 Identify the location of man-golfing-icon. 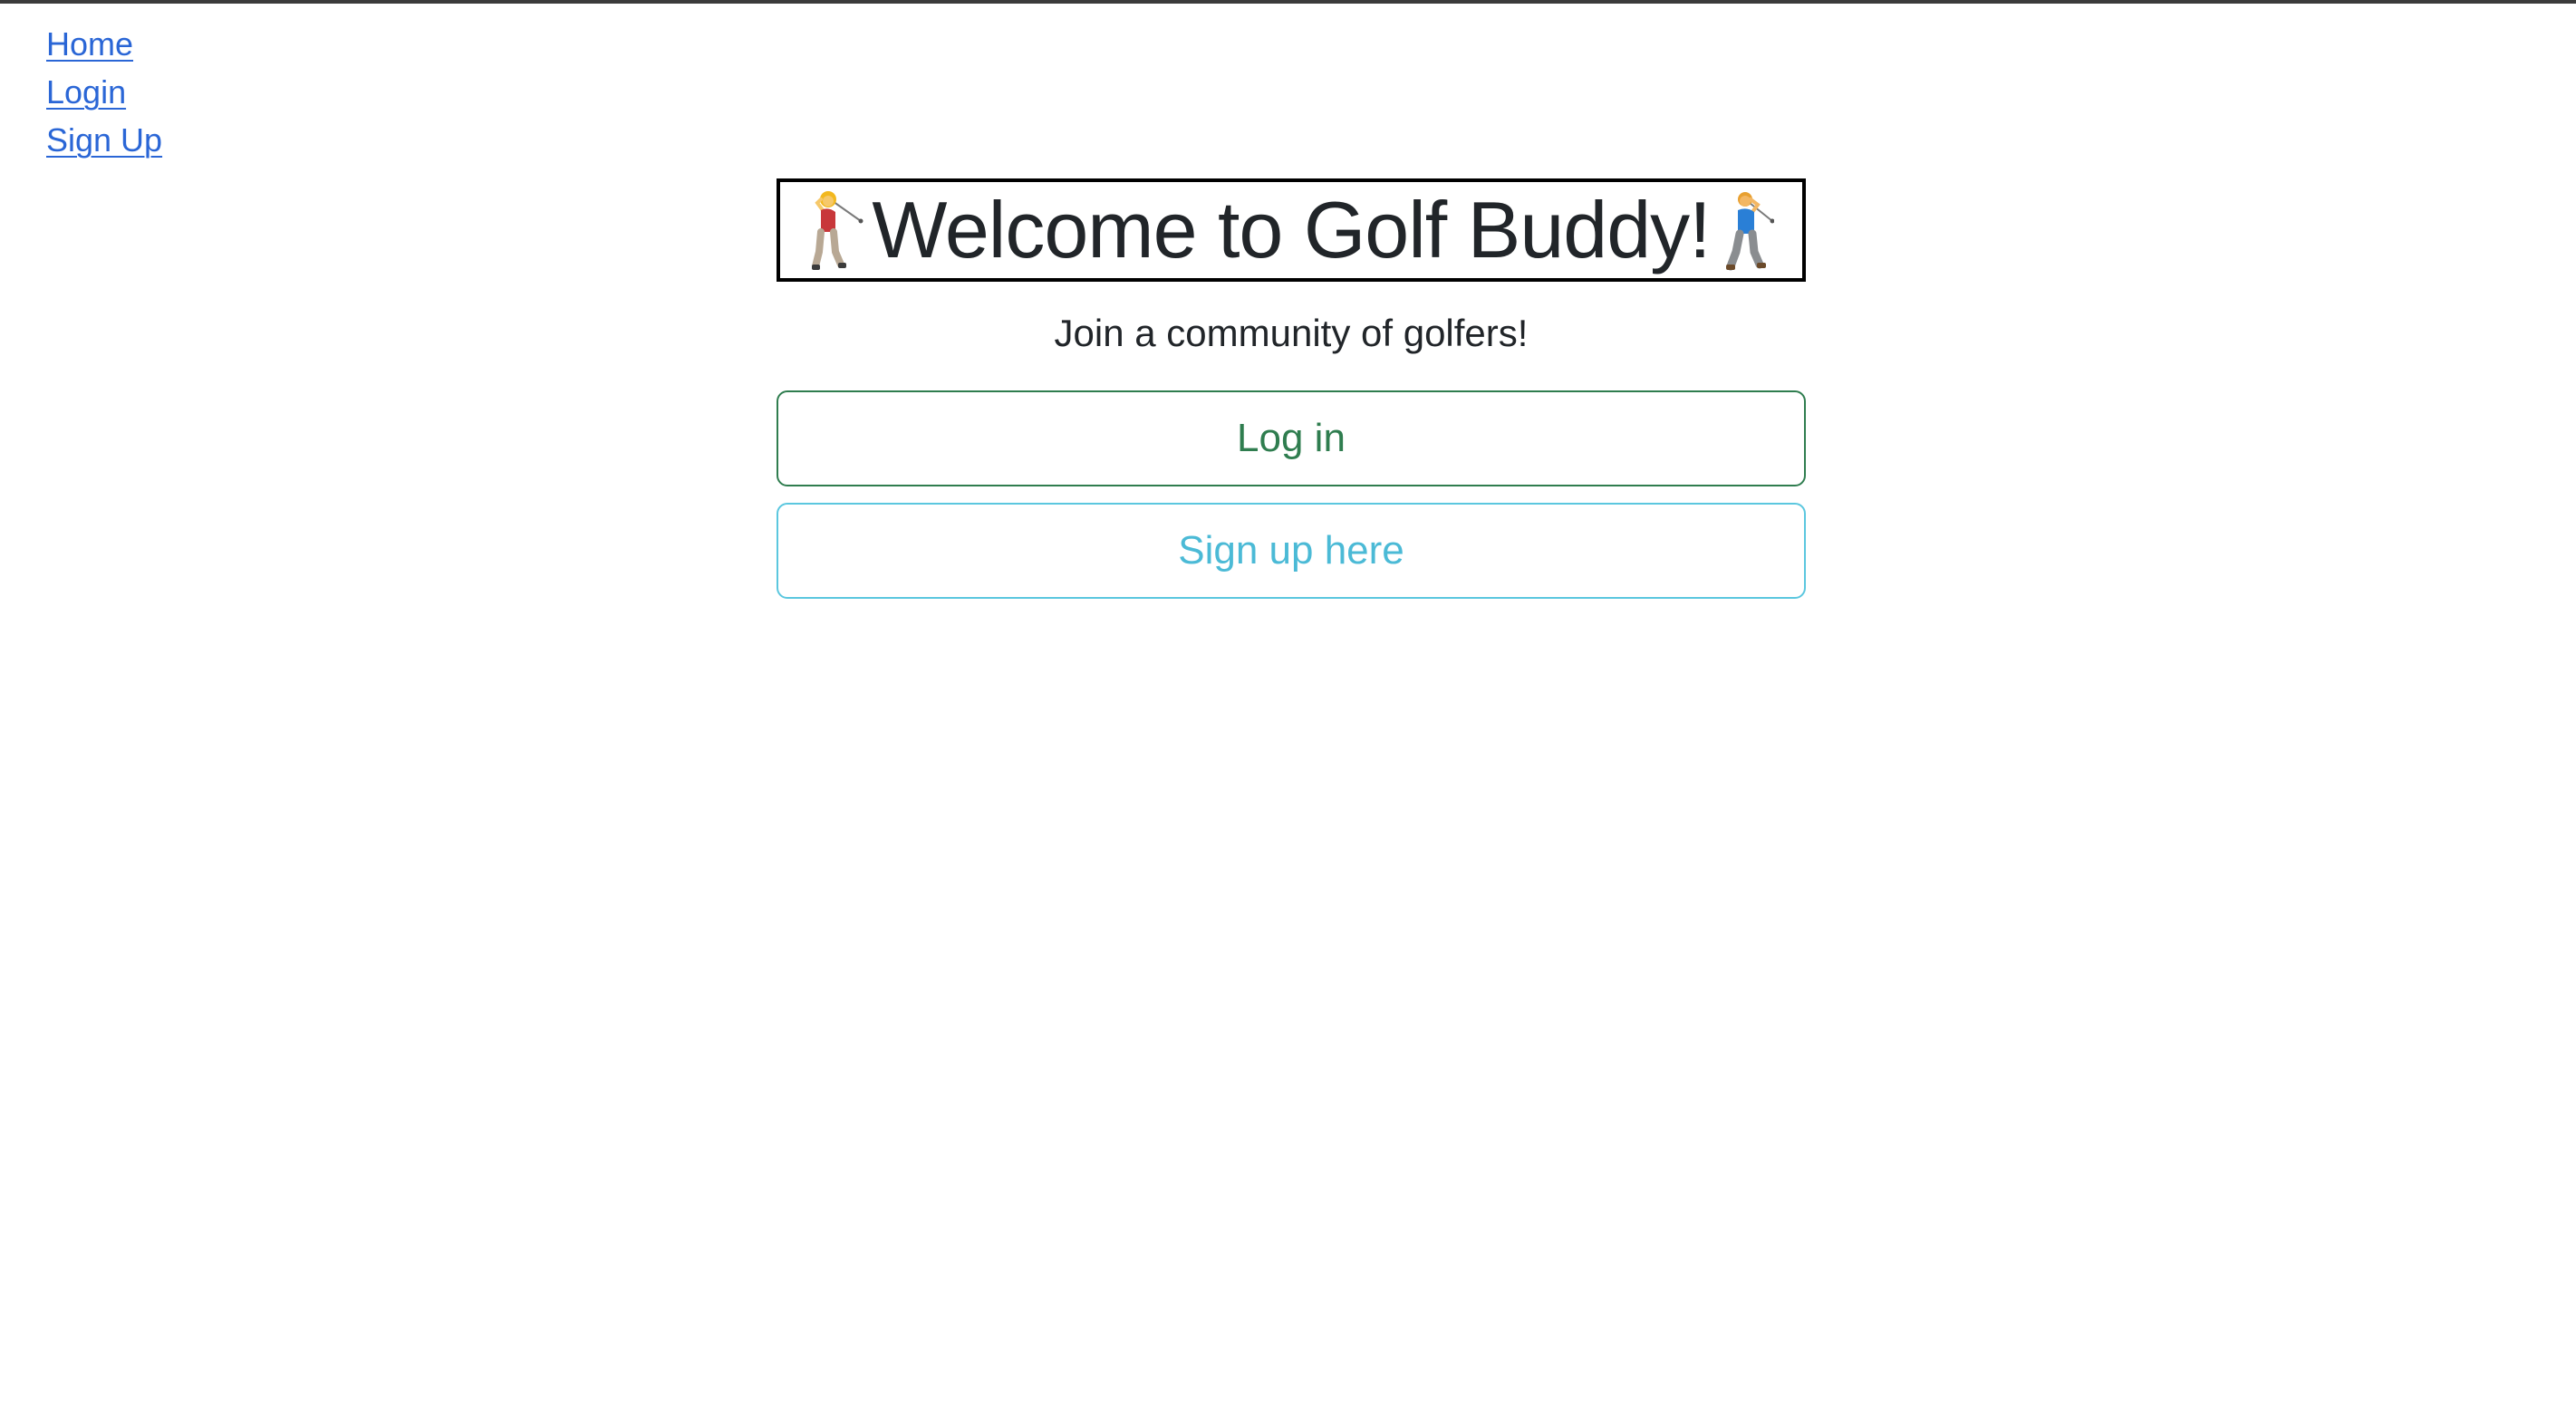
(1746, 230).